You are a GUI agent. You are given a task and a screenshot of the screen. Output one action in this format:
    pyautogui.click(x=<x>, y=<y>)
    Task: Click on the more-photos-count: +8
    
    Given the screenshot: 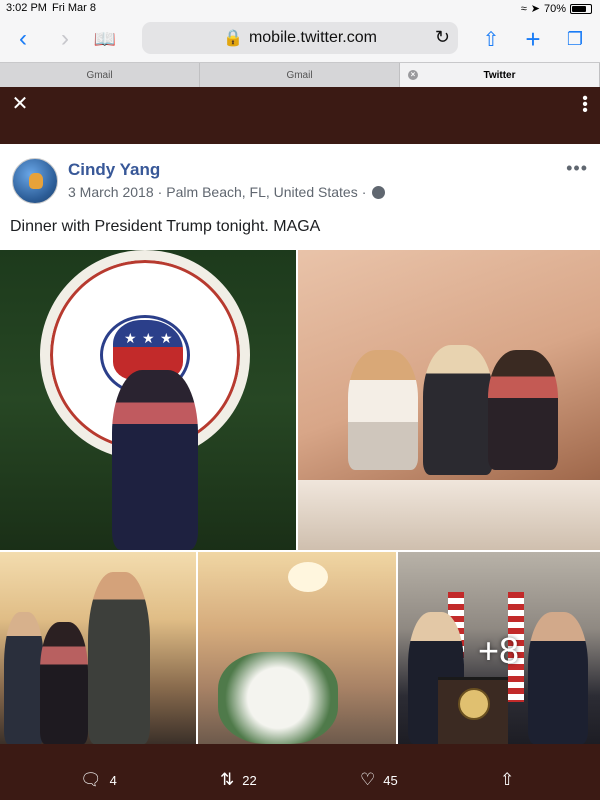 What is the action you would take?
    pyautogui.click(x=499, y=650)
    